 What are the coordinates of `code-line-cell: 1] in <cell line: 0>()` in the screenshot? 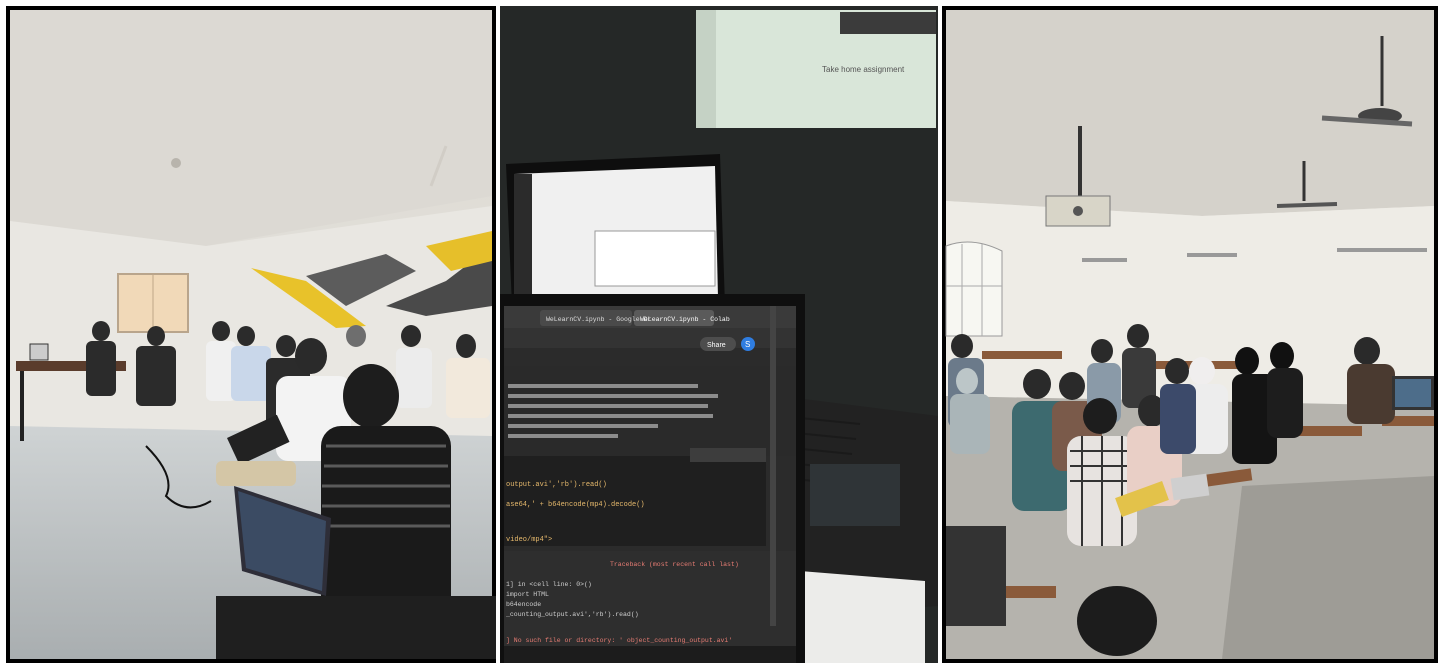 It's located at (549, 584).